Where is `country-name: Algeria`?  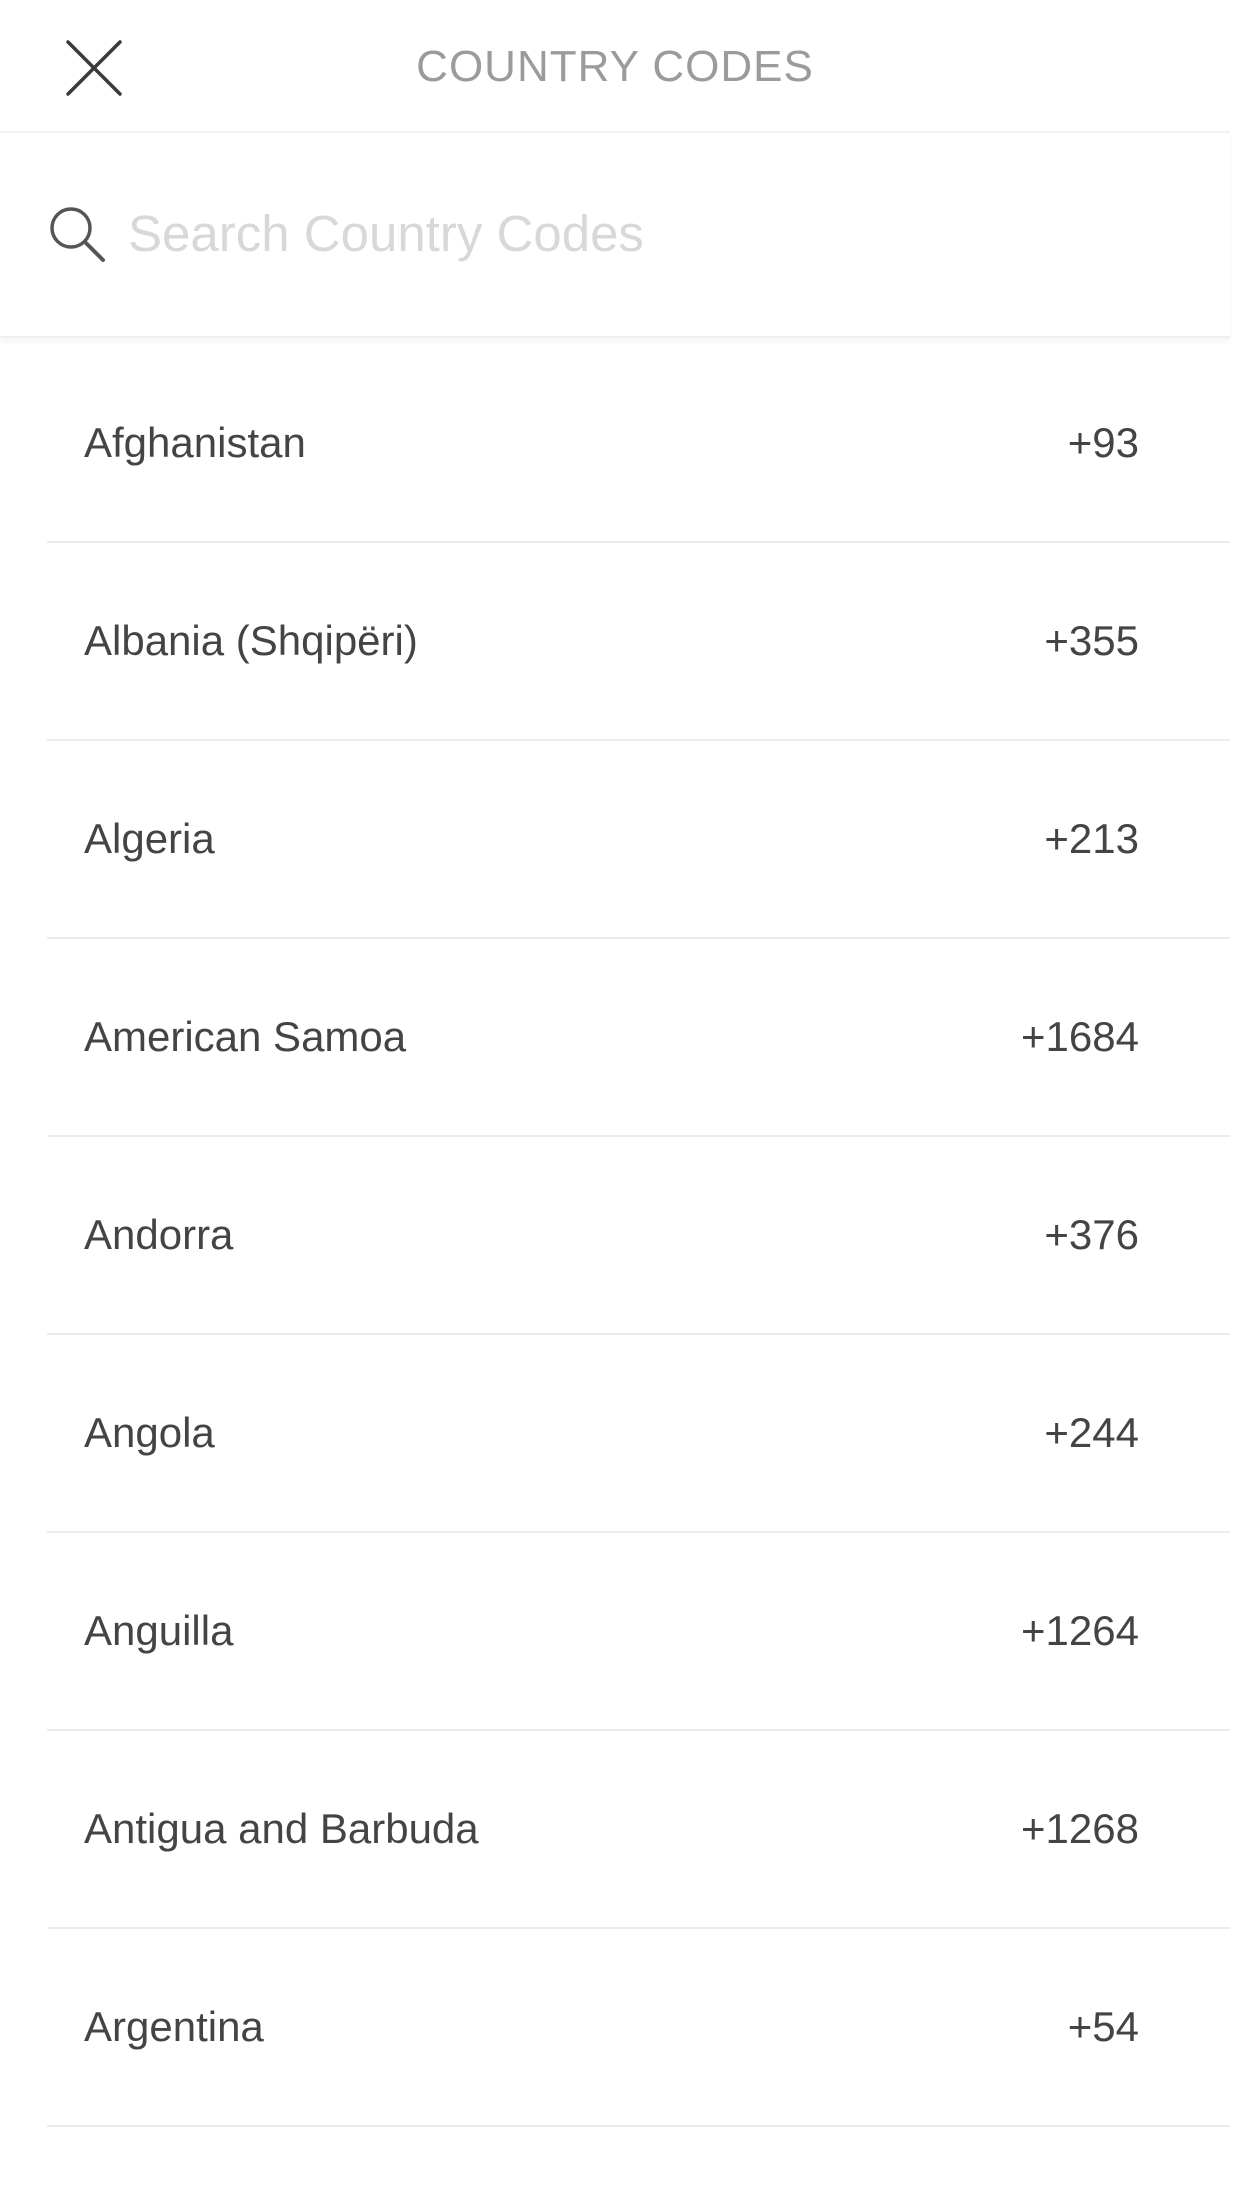 country-name: Algeria is located at coordinates (149, 838).